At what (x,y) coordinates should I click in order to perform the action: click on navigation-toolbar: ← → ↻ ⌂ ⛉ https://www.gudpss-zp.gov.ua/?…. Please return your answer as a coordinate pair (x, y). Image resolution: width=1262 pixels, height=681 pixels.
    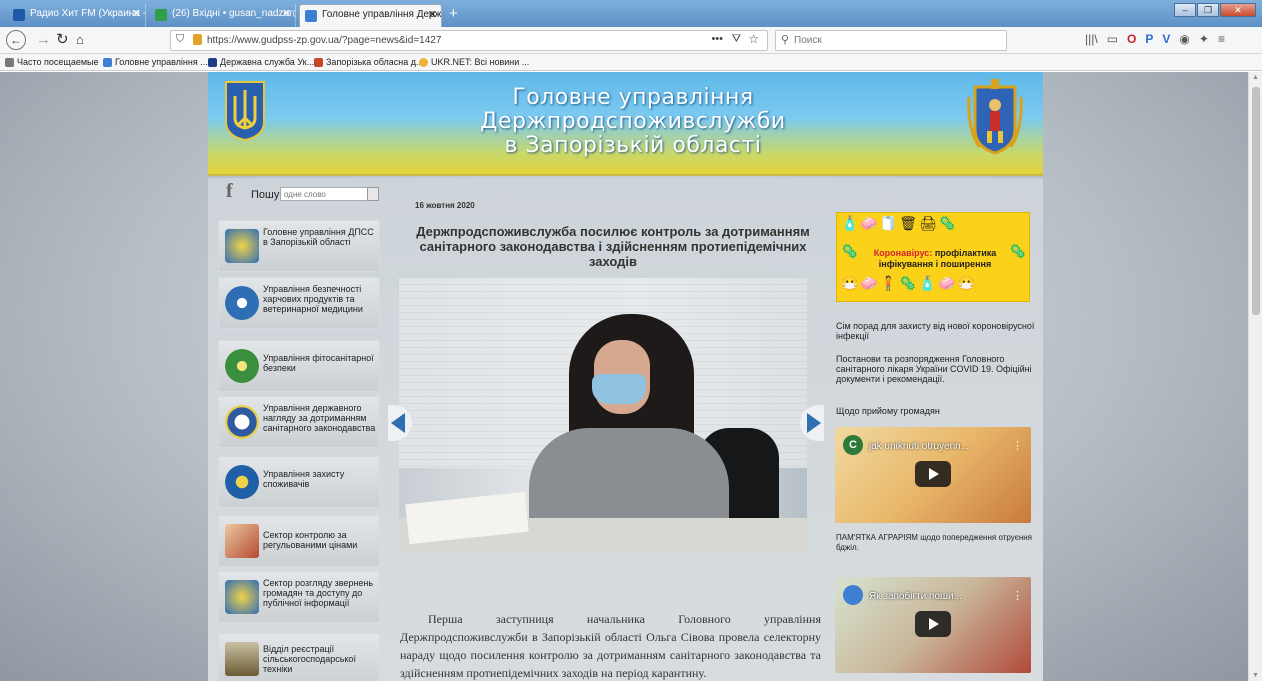
    Looking at the image, I should click on (631, 40).